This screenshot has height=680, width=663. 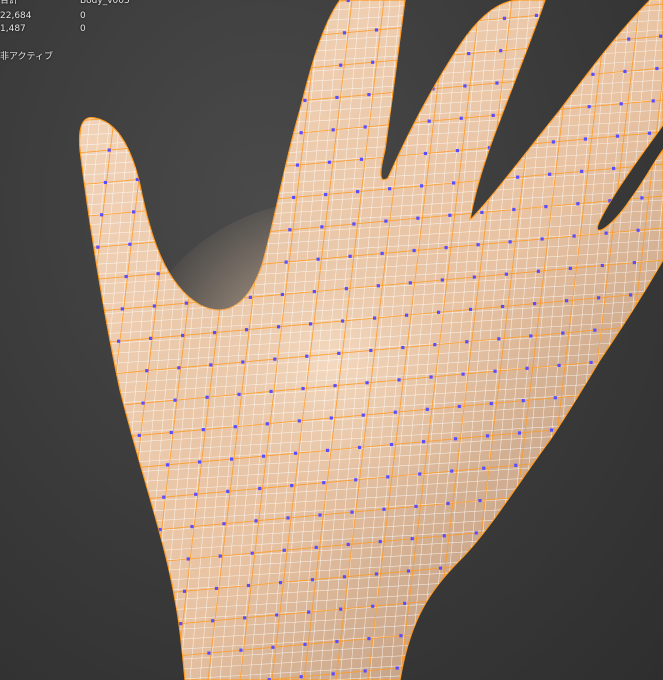 I want to click on stats-selected-polys: 0, so click(x=83, y=16).